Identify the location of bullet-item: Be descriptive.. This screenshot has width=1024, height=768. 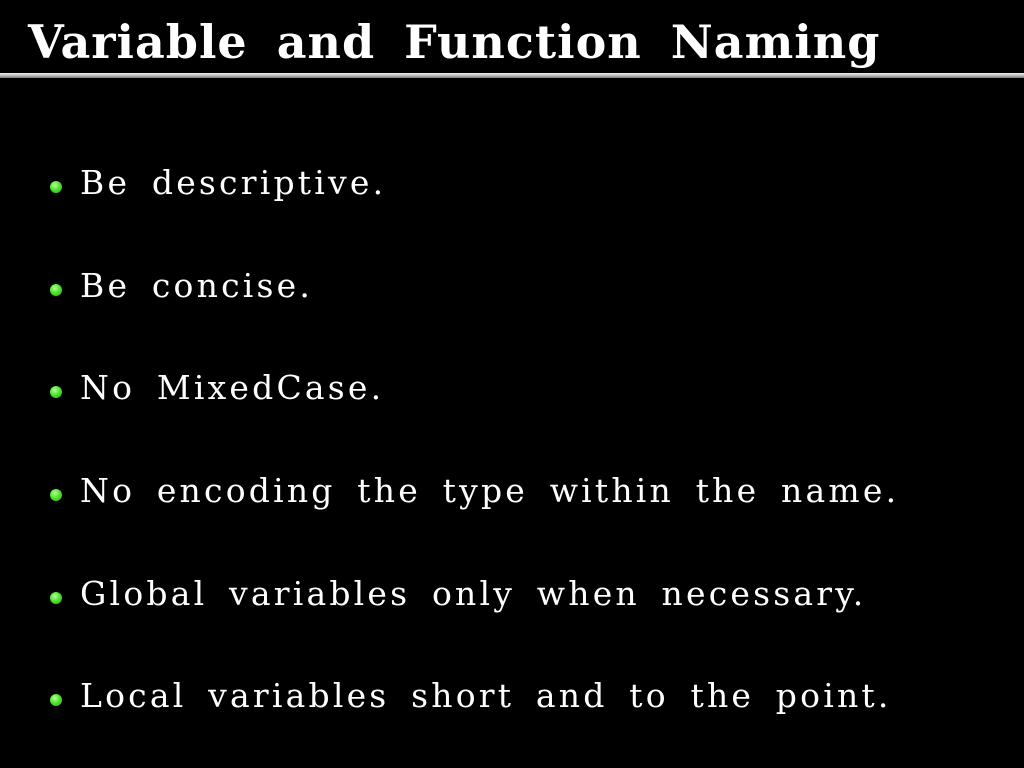
(474, 183).